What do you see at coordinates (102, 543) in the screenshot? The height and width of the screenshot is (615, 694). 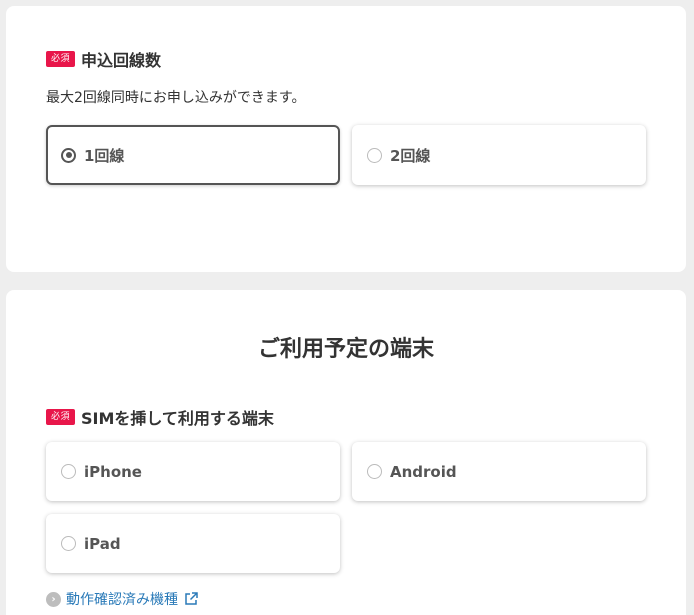 I see `option-label: iPad` at bounding box center [102, 543].